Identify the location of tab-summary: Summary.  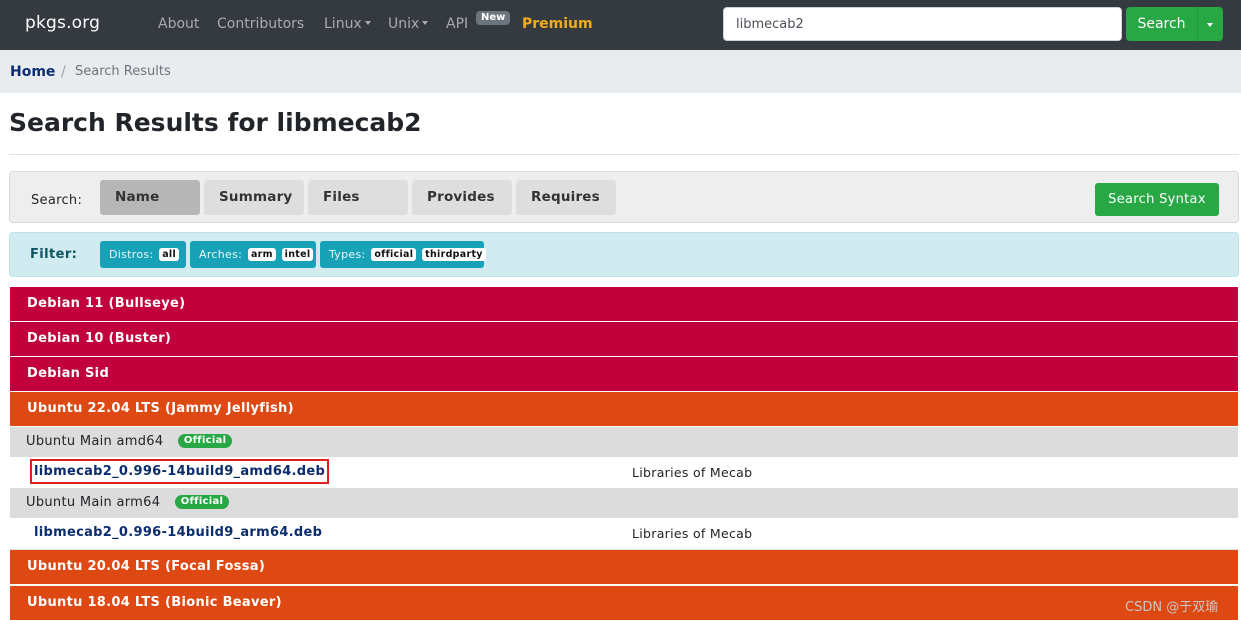
(254, 197).